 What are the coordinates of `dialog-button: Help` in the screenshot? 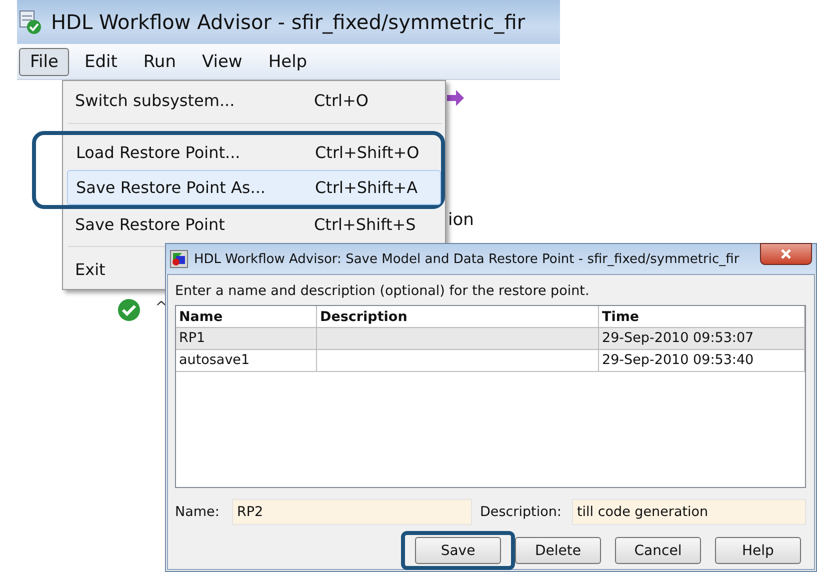 It's located at (758, 550).